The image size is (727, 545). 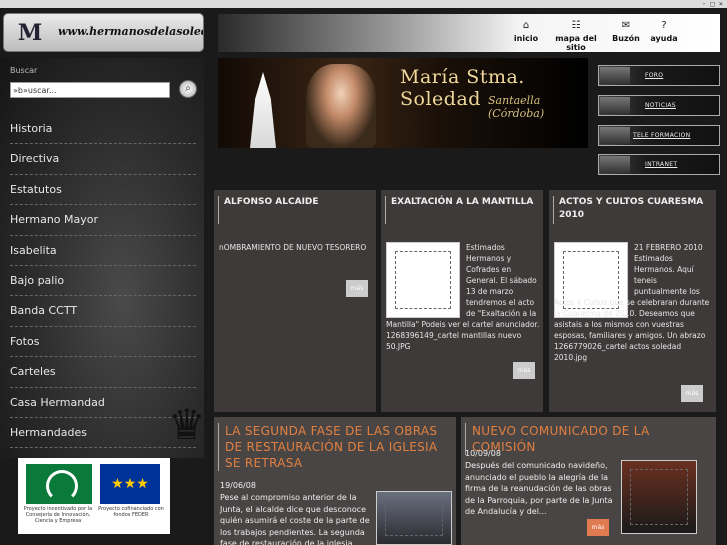 What do you see at coordinates (341, 106) in the screenshot?
I see `virgin-image` at bounding box center [341, 106].